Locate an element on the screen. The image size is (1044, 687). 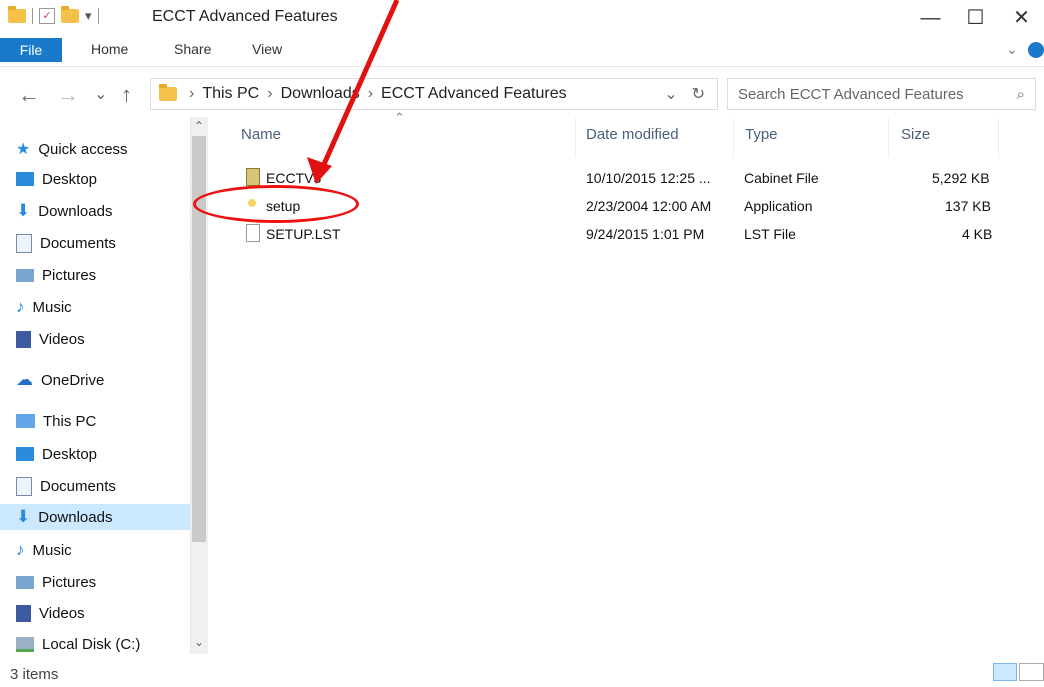
sidebar-item-this-pc-downloads: ⬇ Downloads is located at coordinates (95, 517).